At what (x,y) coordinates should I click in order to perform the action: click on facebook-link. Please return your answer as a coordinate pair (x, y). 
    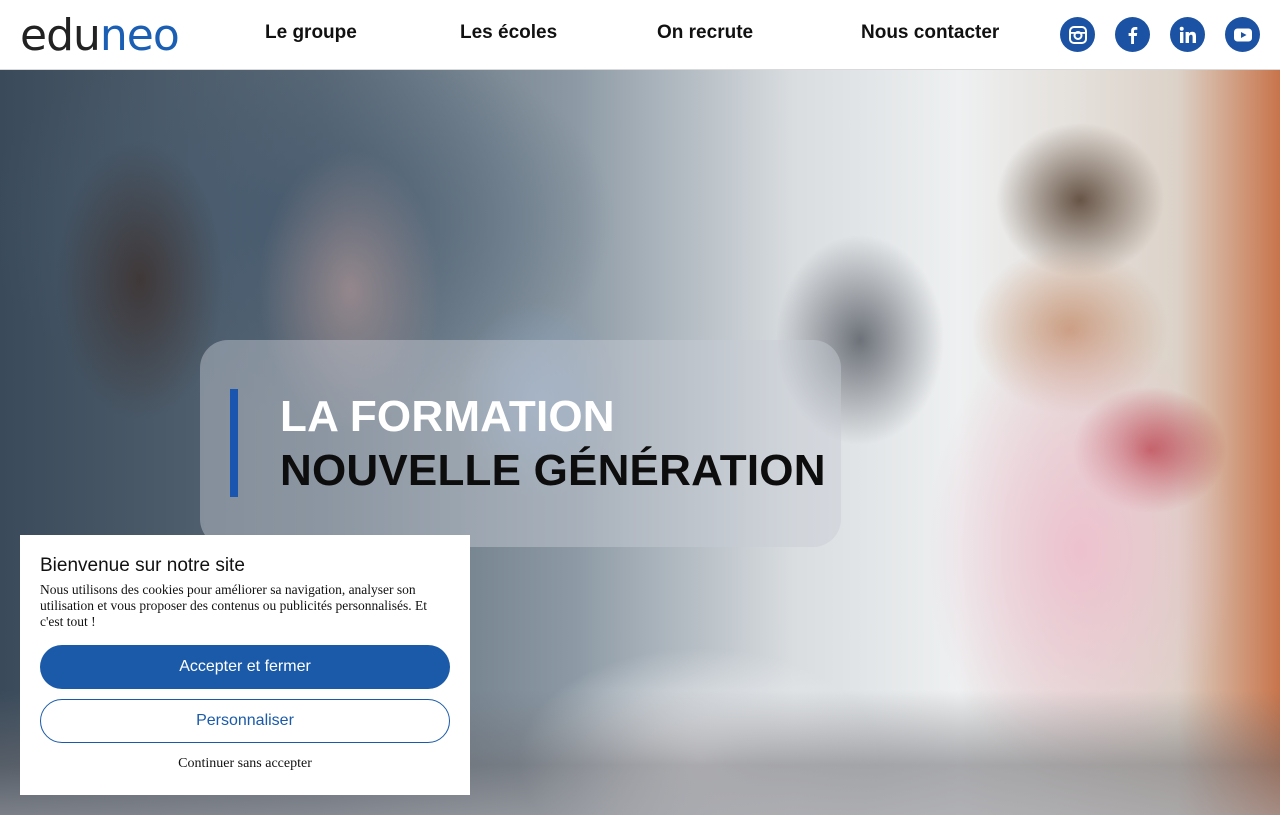
    Looking at the image, I should click on (1132, 34).